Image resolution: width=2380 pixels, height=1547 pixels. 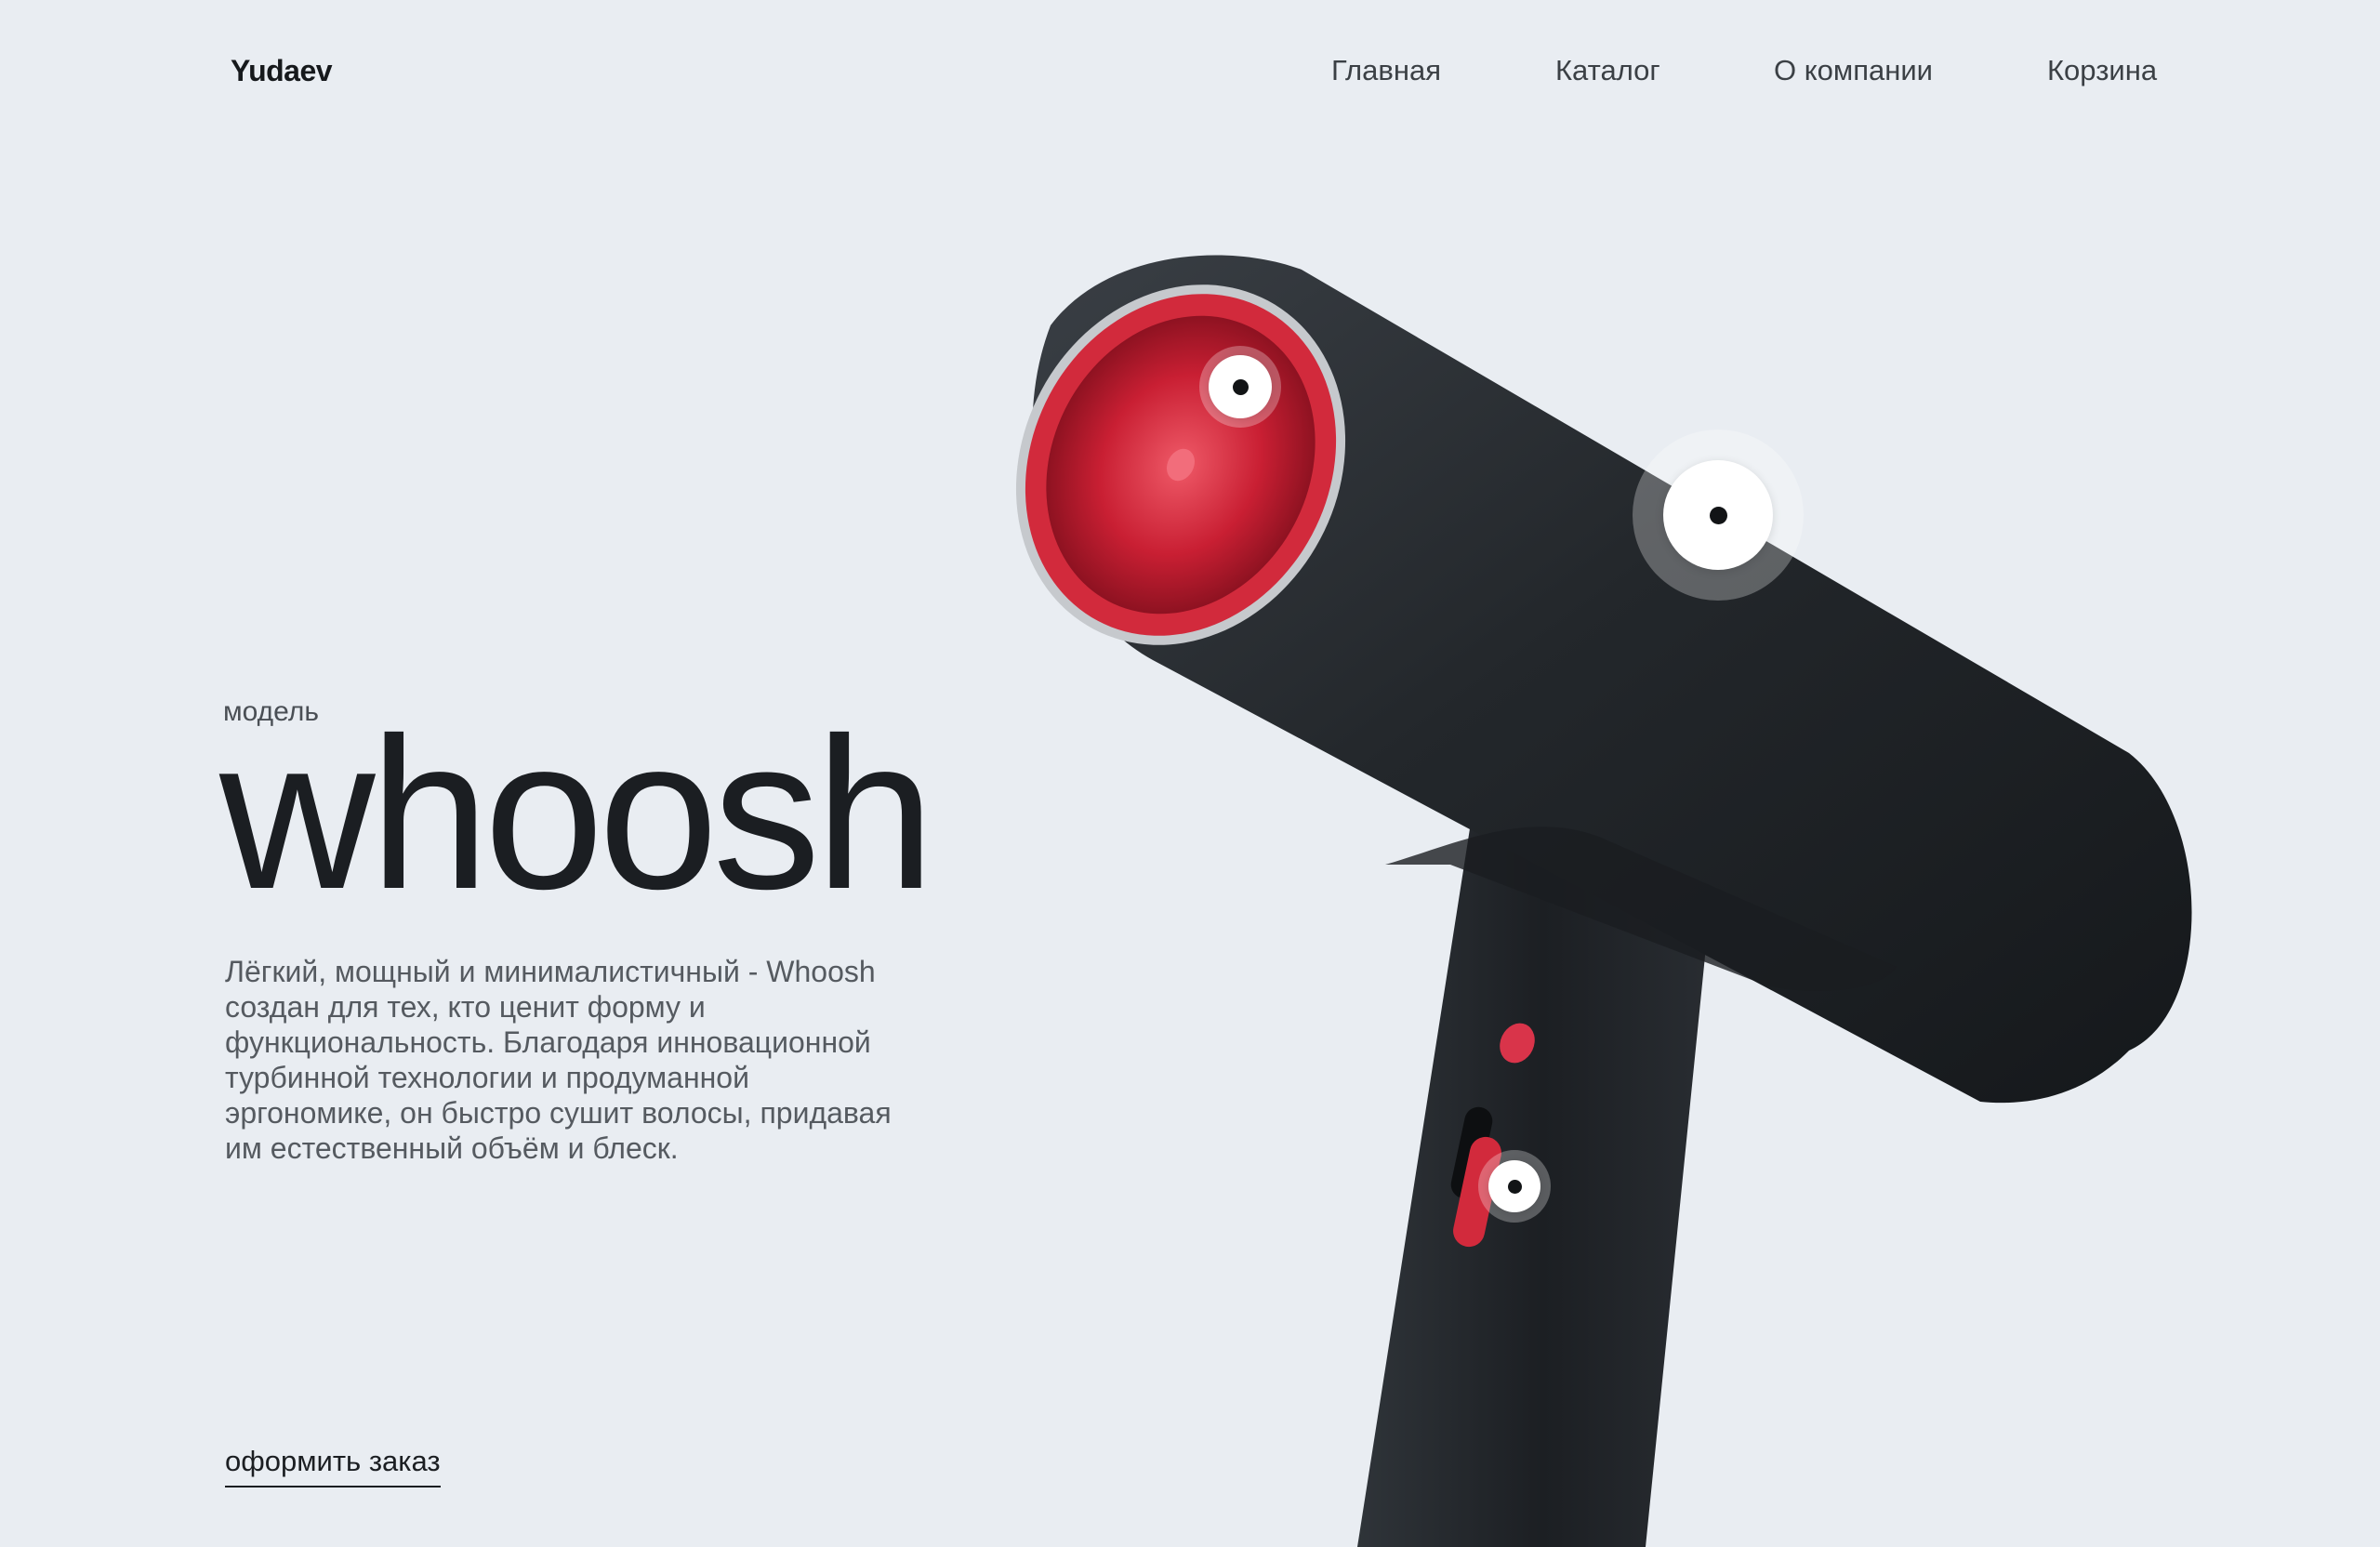 I want to click on hotspot-switch, so click(x=1514, y=1186).